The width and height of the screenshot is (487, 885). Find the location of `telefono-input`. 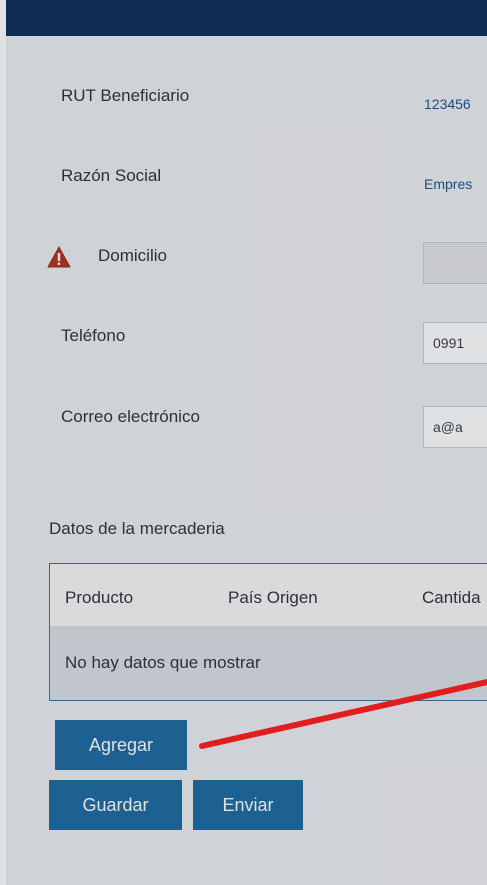

telefono-input is located at coordinates (455, 343).